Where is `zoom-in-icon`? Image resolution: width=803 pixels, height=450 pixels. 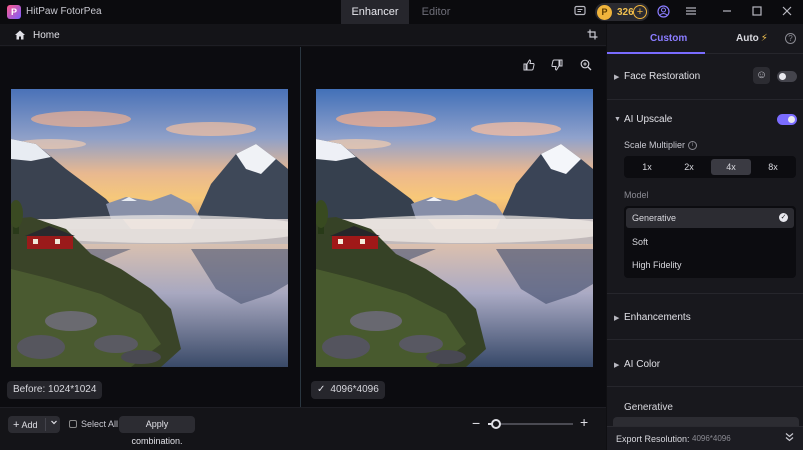 zoom-in-icon is located at coordinates (586, 66).